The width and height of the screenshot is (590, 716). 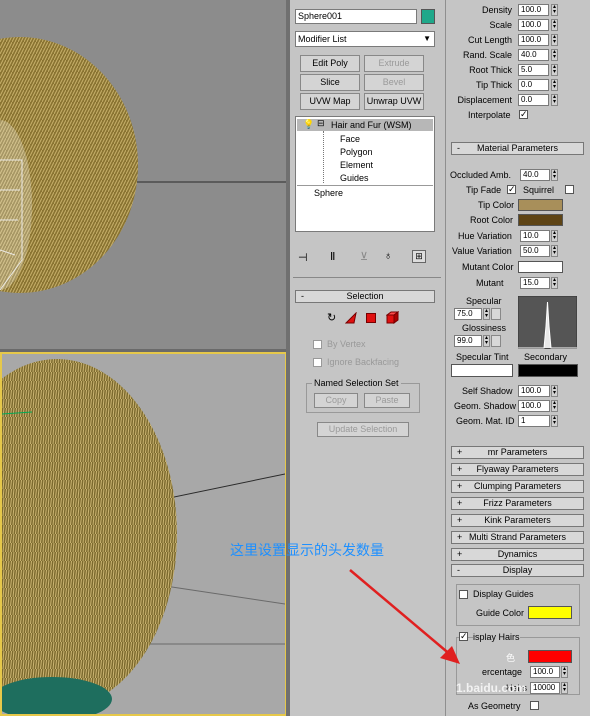 I want to click on object-name-field: Sphere001, so click(x=356, y=16).